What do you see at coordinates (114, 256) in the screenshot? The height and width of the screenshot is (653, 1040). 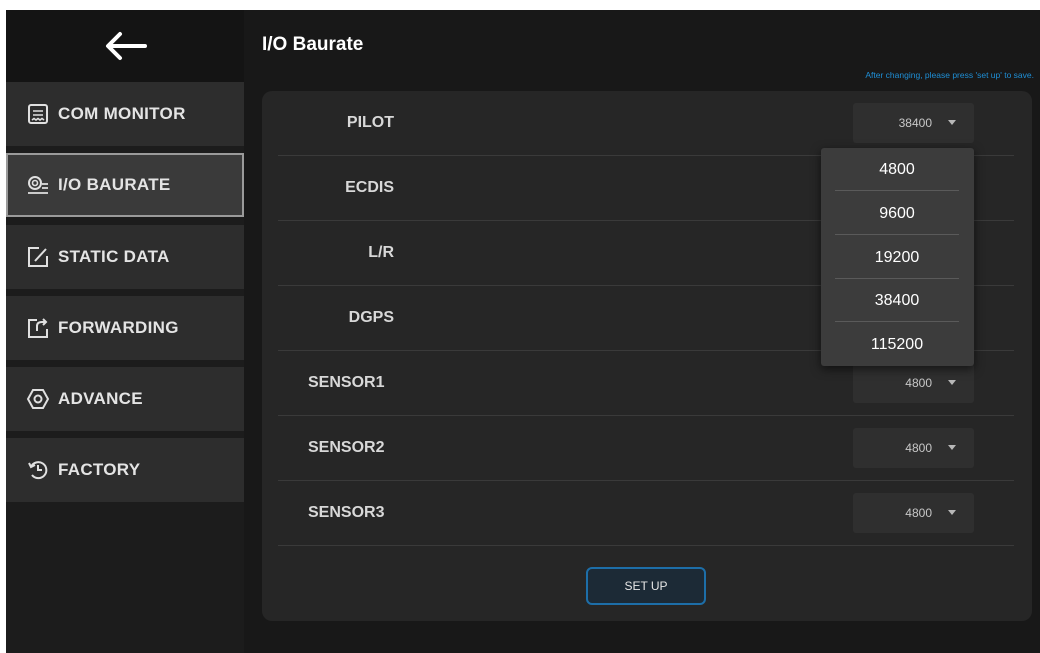 I see `sidebar-item-label: STATIC DATA` at bounding box center [114, 256].